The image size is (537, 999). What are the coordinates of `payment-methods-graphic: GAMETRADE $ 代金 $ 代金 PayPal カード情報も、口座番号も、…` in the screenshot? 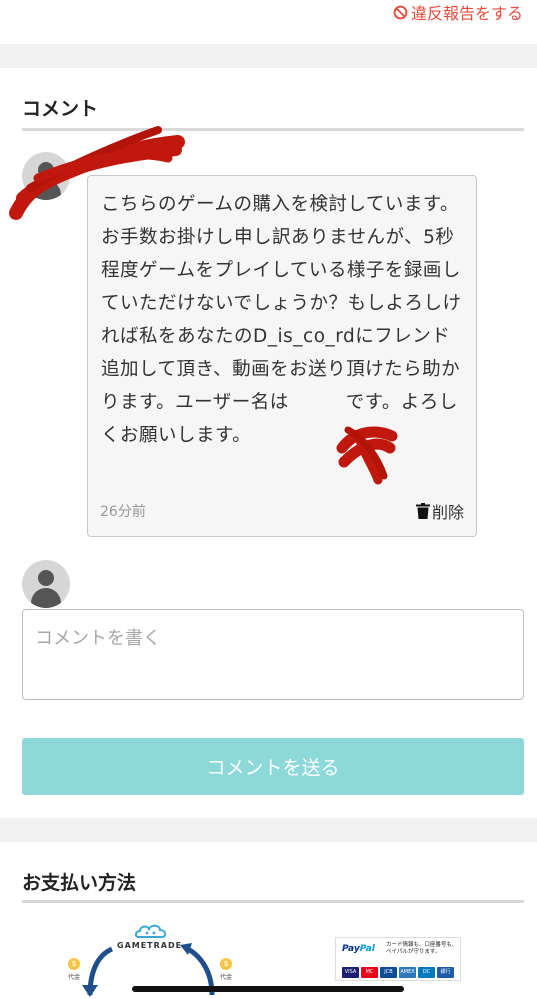 It's located at (268, 952).